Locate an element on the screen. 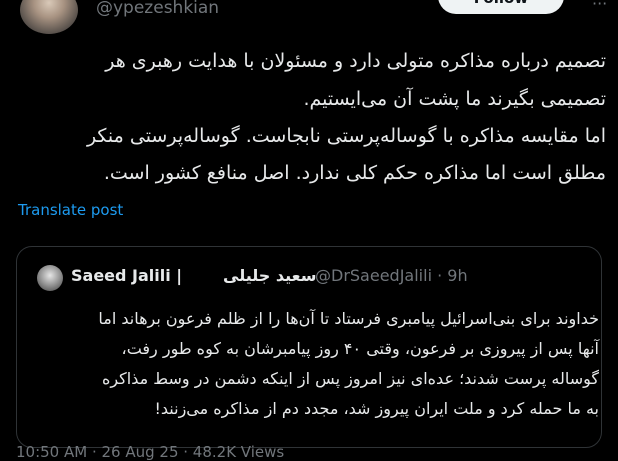 Image resolution: width=618 pixels, height=461 pixels. more-options-icon: ··· is located at coordinates (599, 6).